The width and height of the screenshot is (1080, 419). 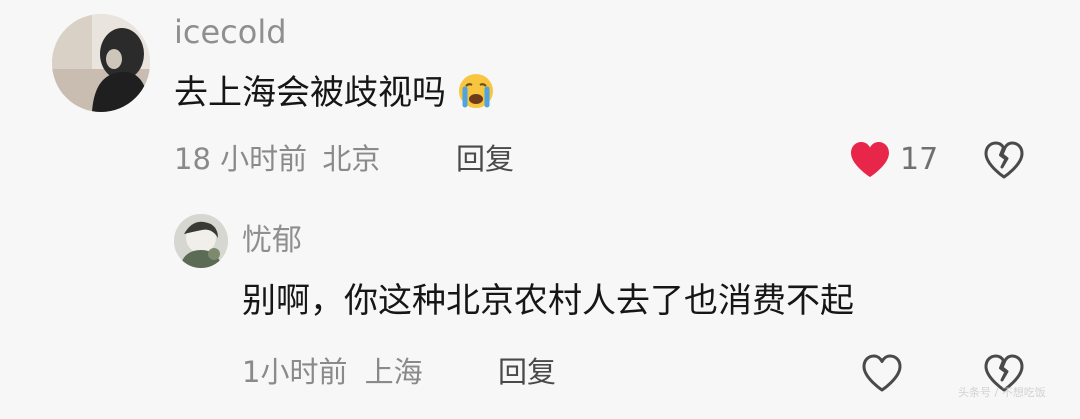 What do you see at coordinates (919, 159) in the screenshot?
I see `comment-like-count: 17` at bounding box center [919, 159].